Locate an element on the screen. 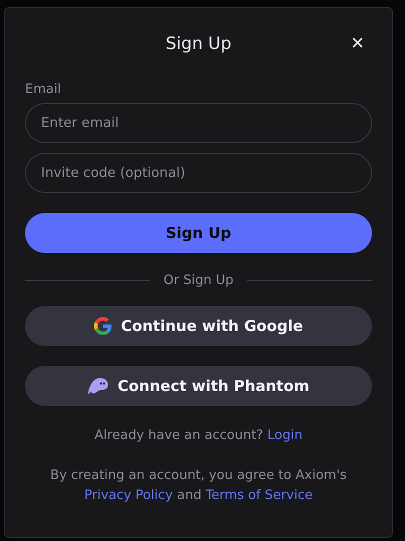 The height and width of the screenshot is (541, 405). input-field: Enter email is located at coordinates (198, 123).